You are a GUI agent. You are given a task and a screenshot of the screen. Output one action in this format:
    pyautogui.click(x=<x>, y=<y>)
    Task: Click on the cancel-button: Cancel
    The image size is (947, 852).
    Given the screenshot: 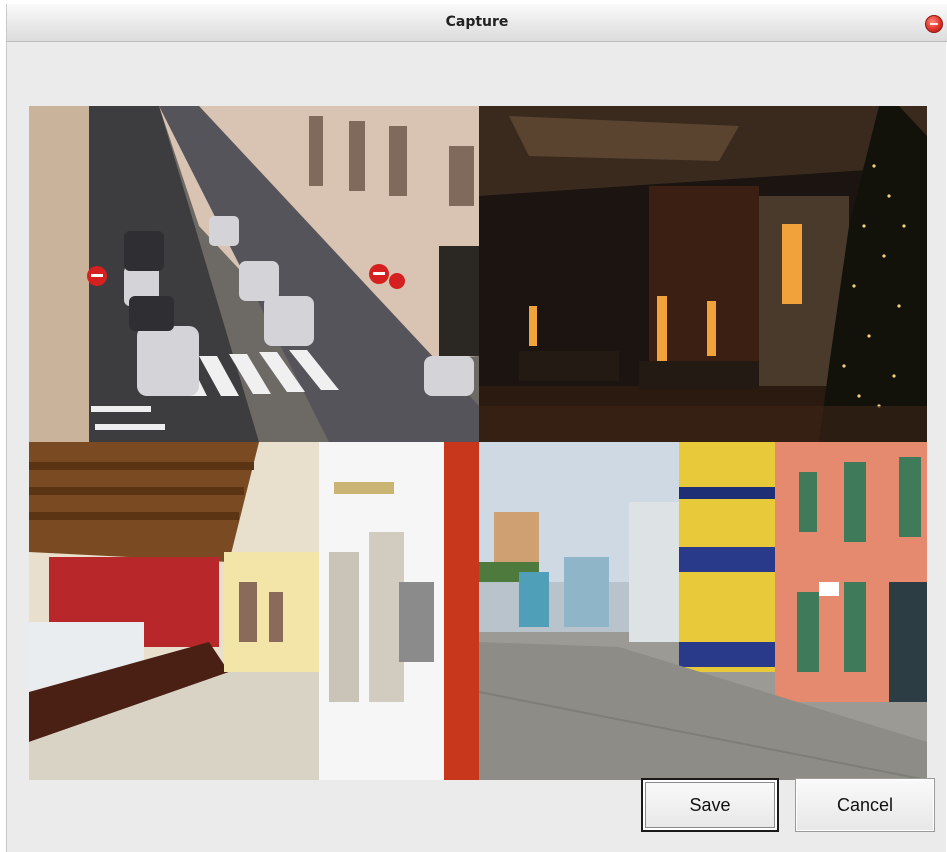 What is the action you would take?
    pyautogui.click(x=865, y=805)
    